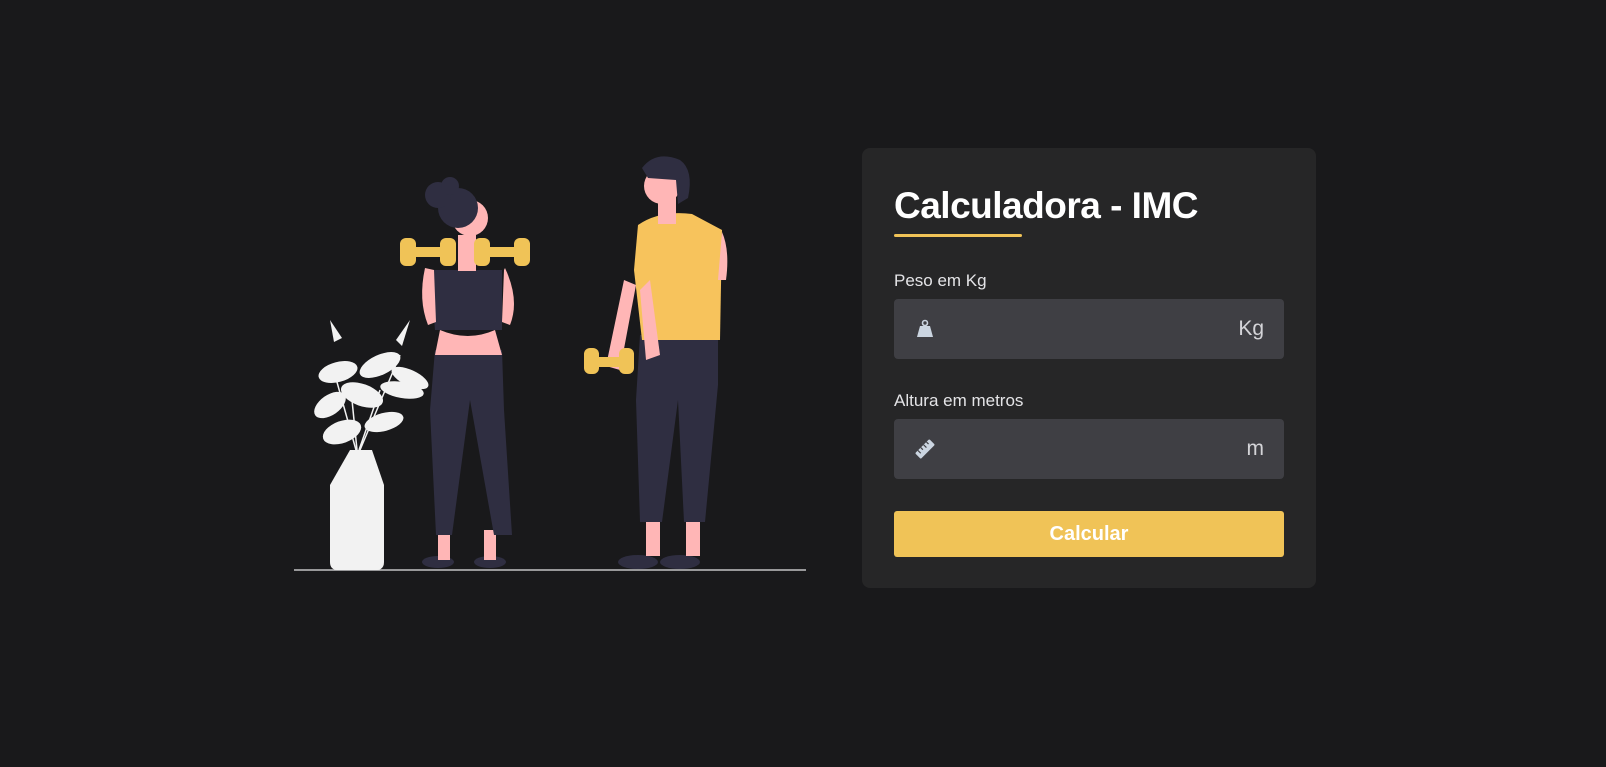 The height and width of the screenshot is (767, 1606). Describe the element at coordinates (1091, 449) in the screenshot. I see `height-input` at that location.